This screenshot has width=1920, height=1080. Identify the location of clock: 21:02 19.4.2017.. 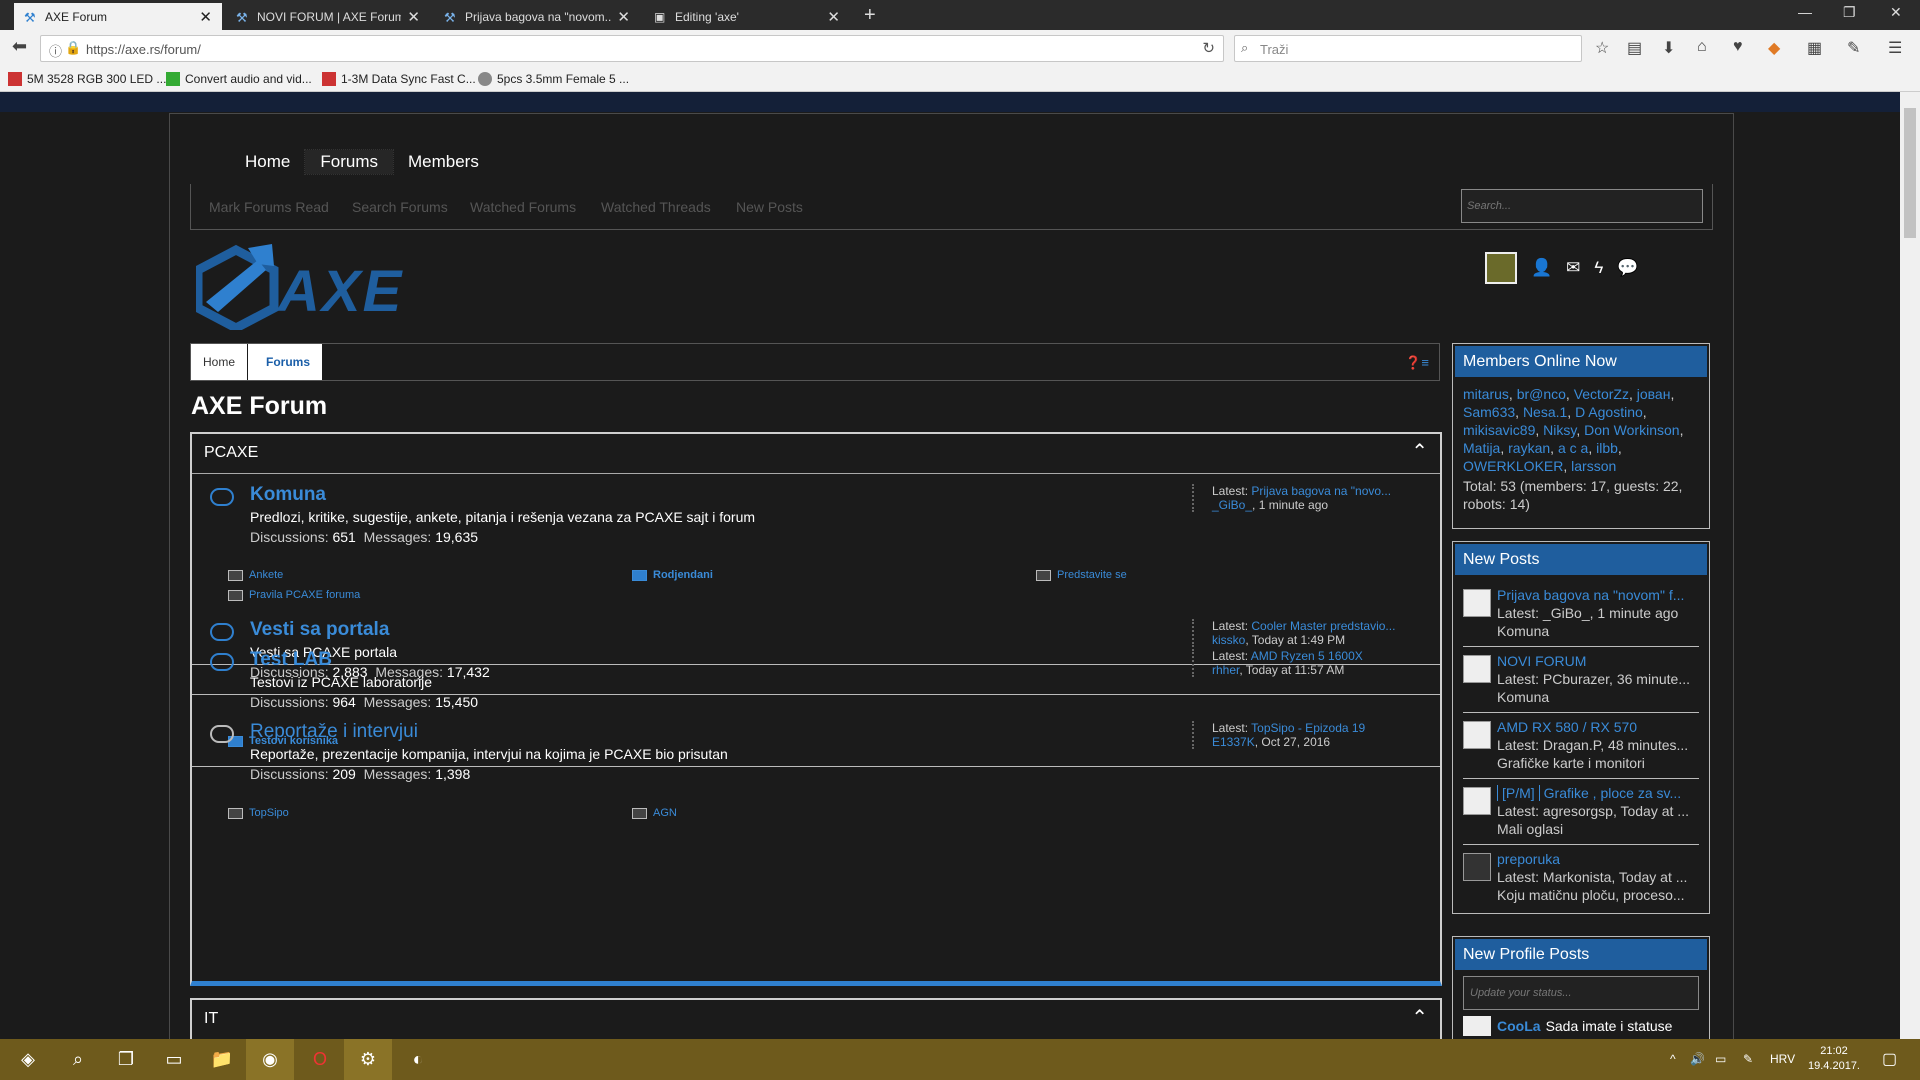
(1834, 1059).